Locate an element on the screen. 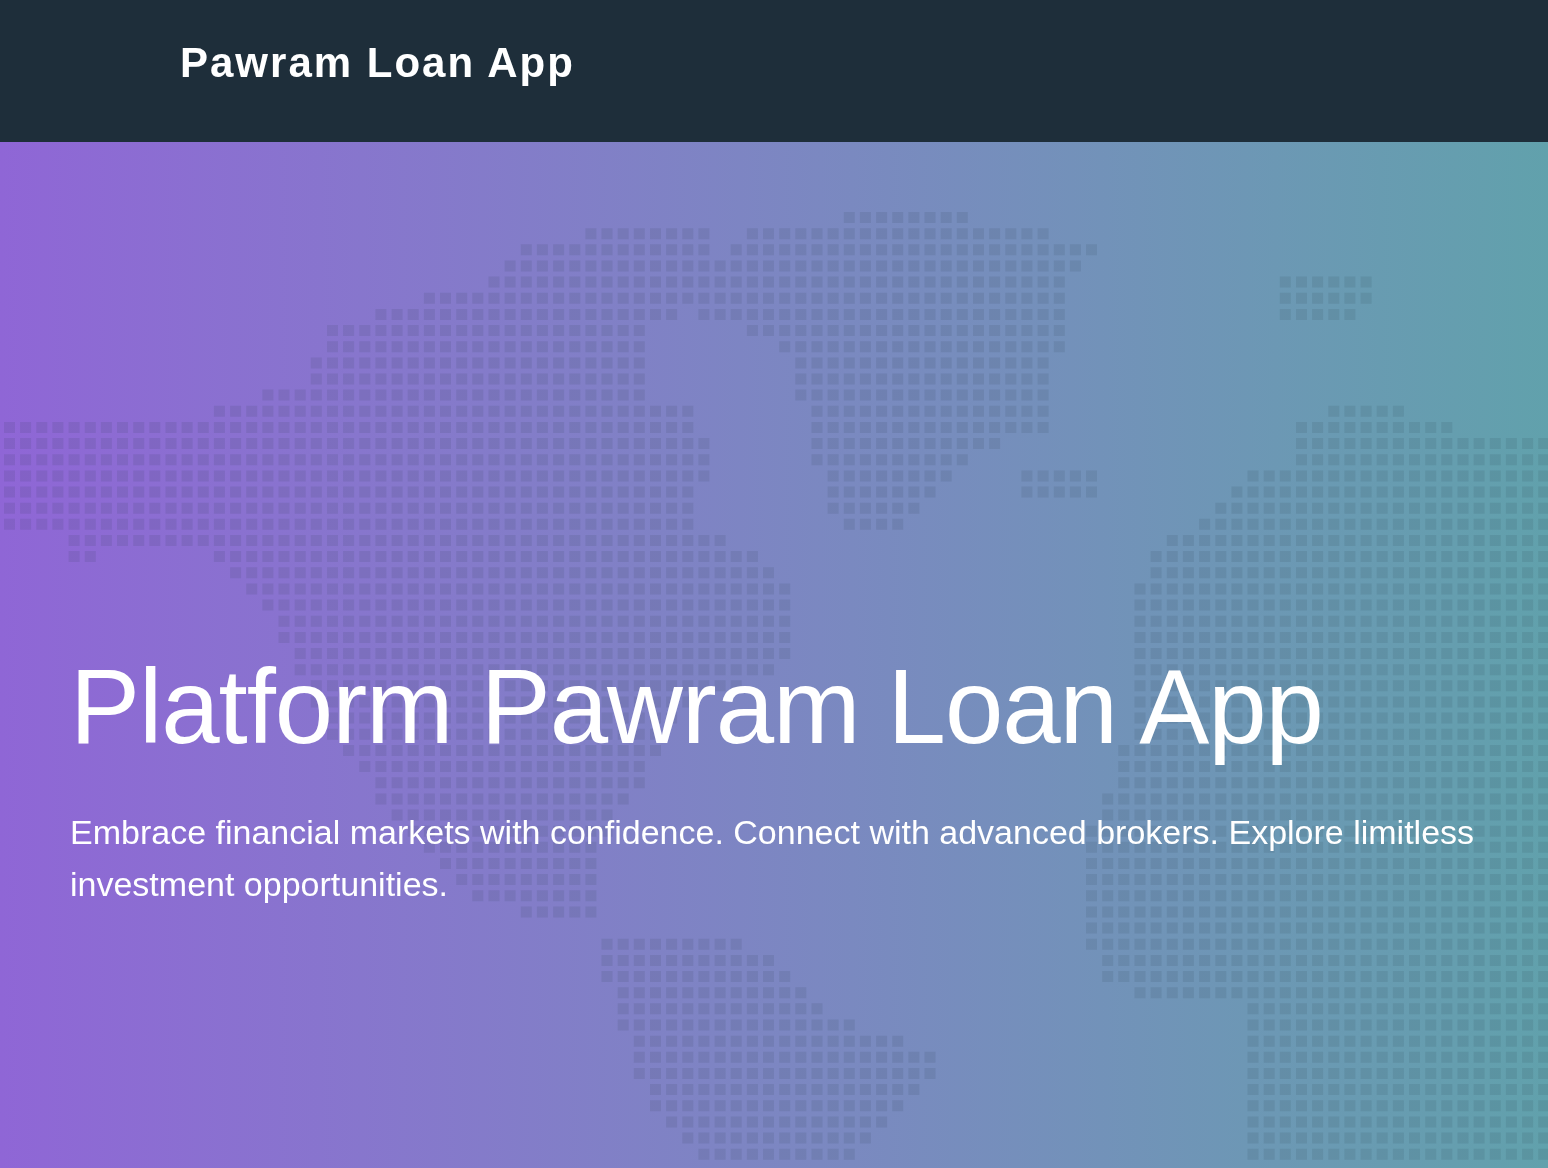  brand-title: Pawram Loan App is located at coordinates (377, 62).